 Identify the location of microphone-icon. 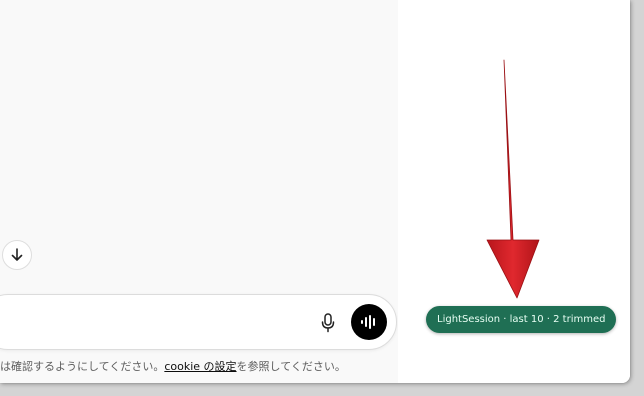
(328, 323).